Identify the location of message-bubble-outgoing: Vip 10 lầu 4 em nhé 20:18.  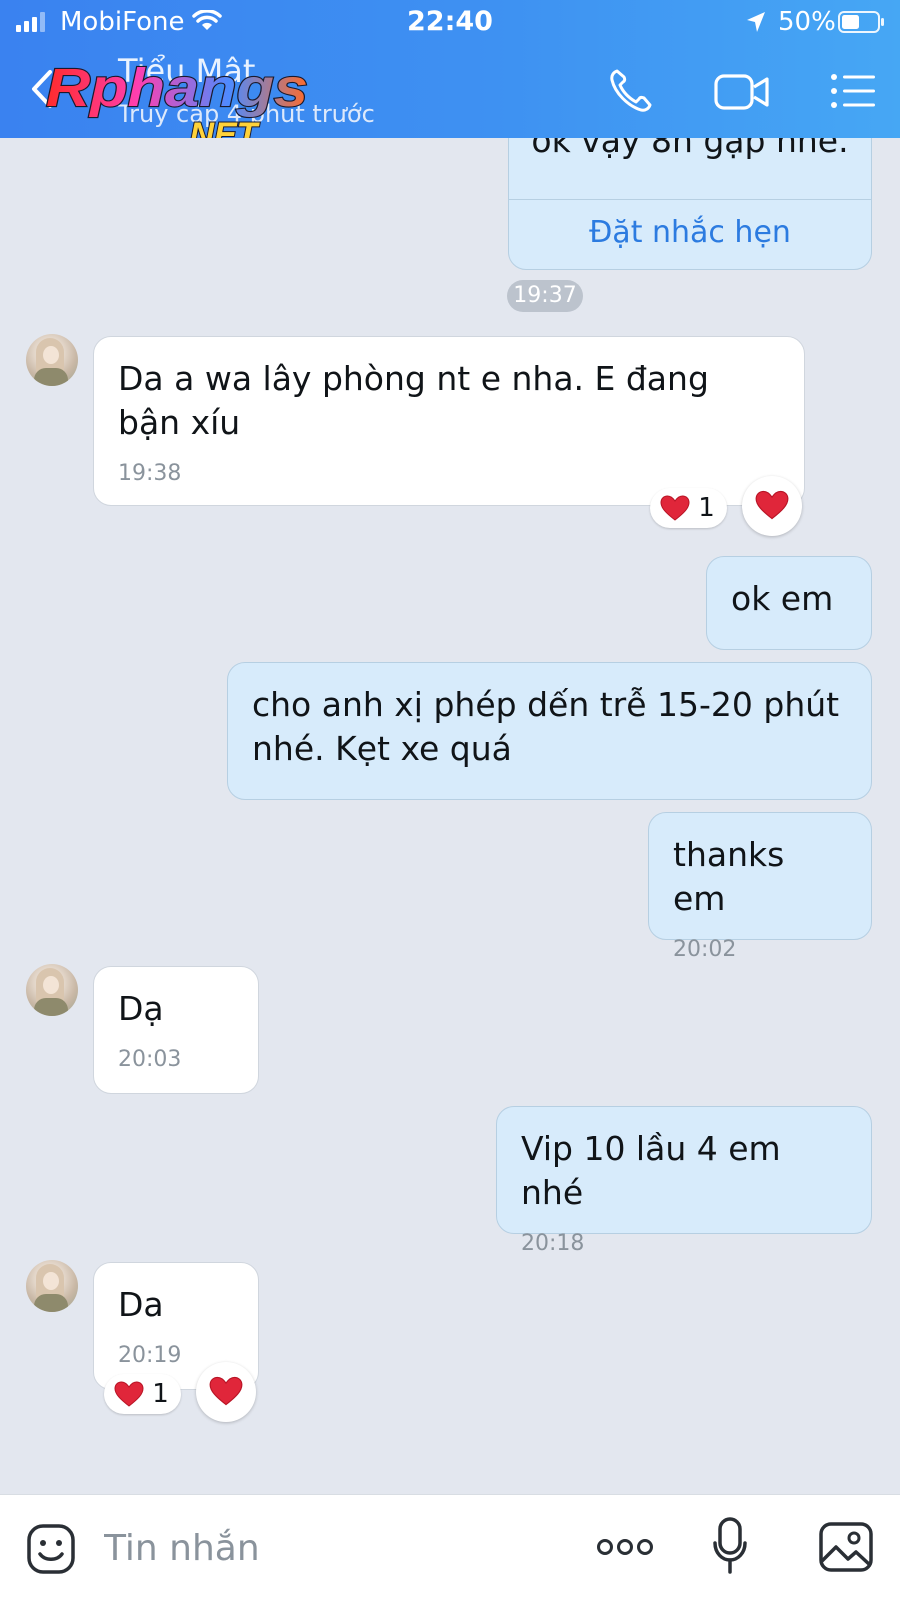
(684, 1181).